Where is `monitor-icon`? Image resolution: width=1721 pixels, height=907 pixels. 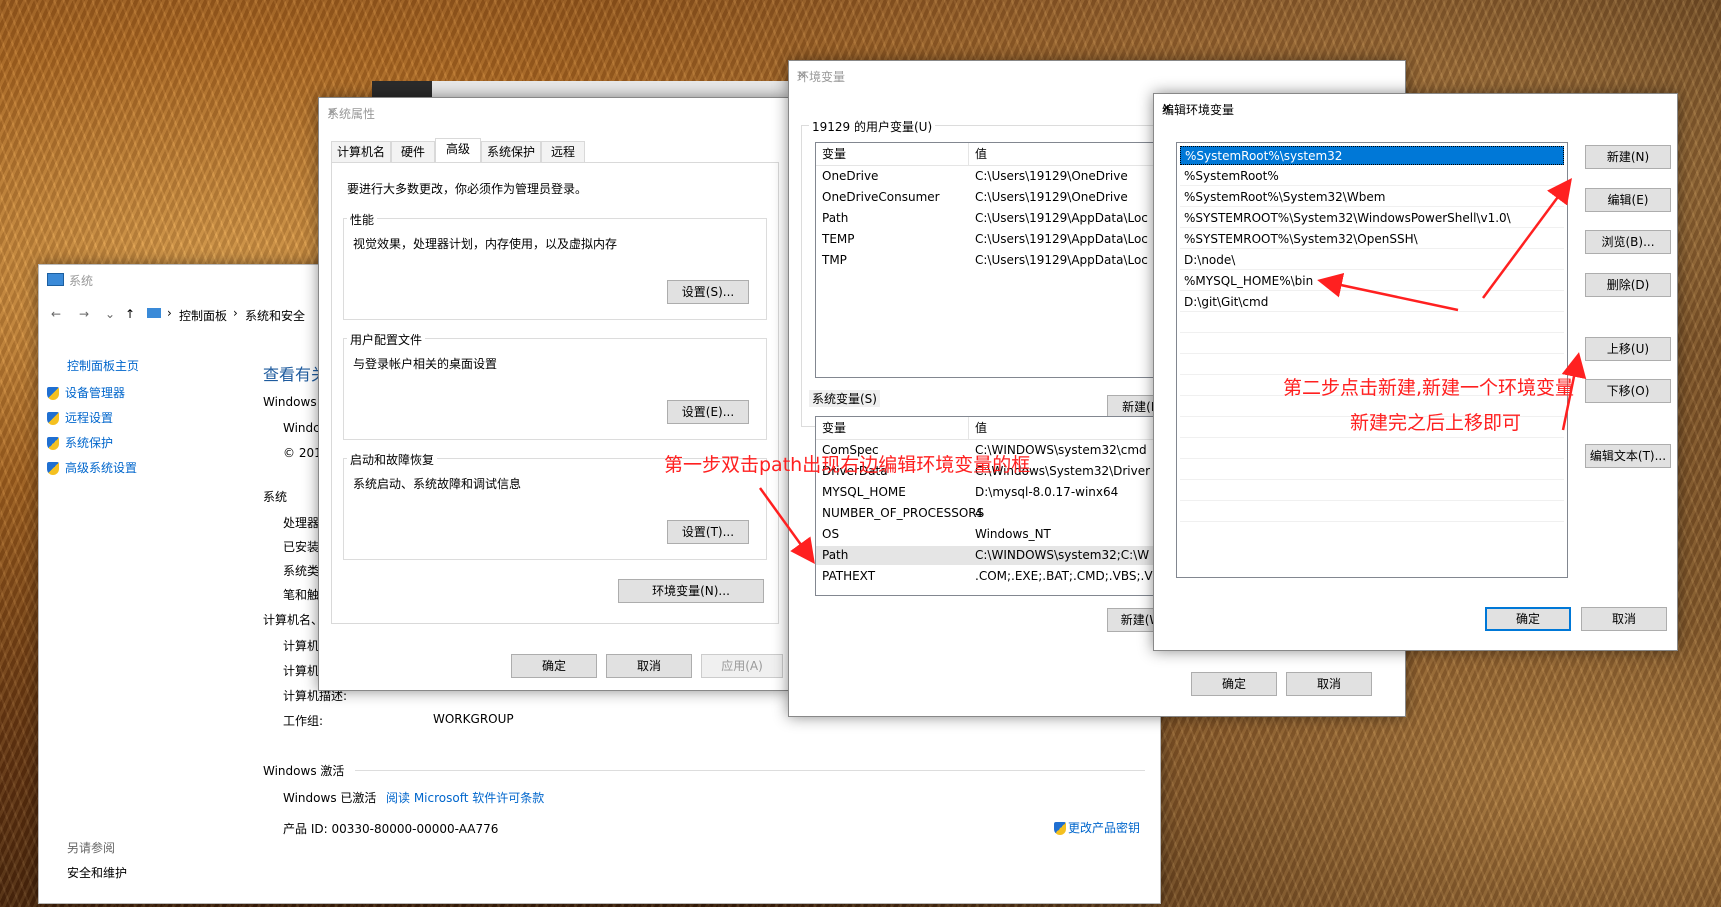 monitor-icon is located at coordinates (55, 279).